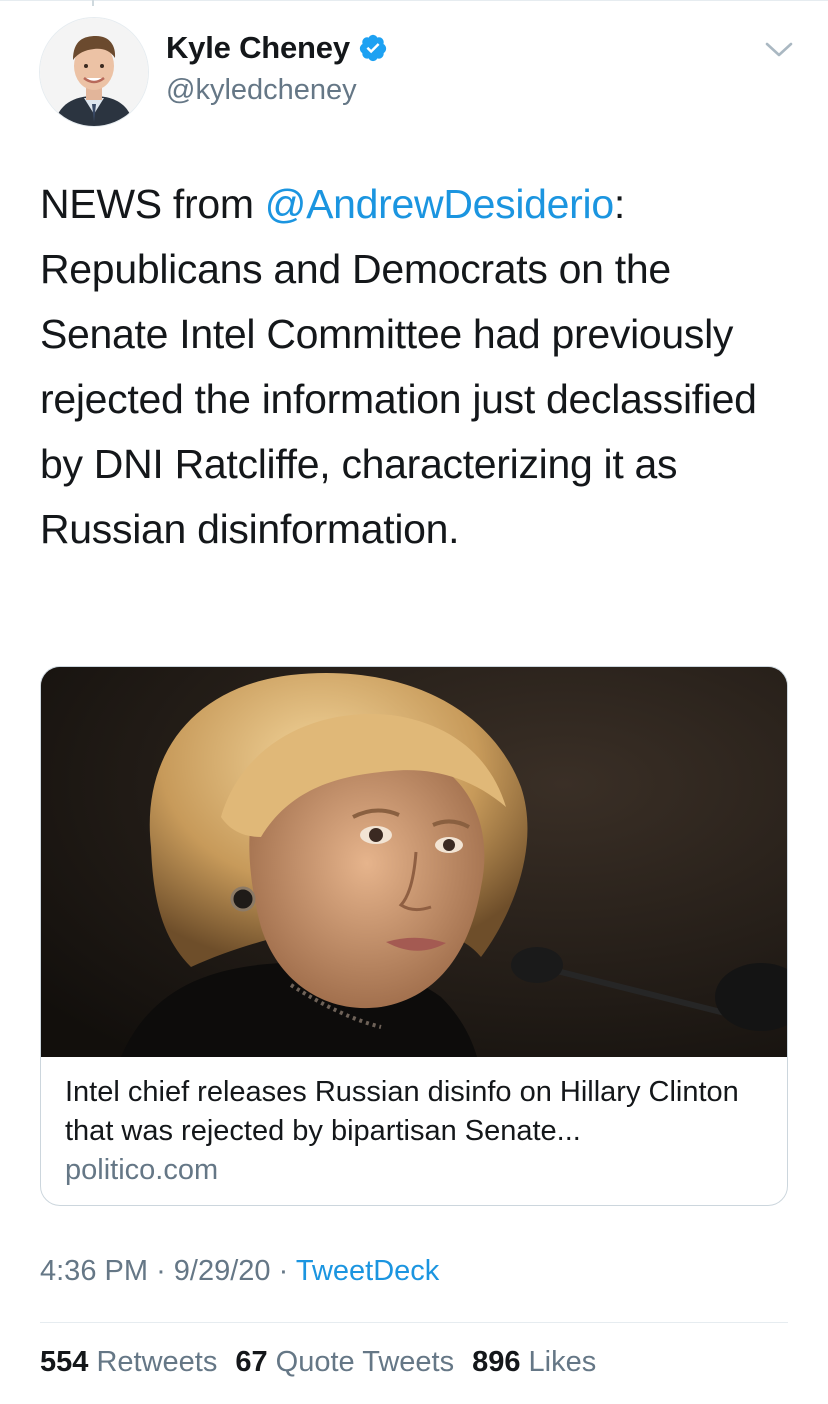 The width and height of the screenshot is (828, 1404). I want to click on likes-stat: 896 Likes, so click(534, 1362).